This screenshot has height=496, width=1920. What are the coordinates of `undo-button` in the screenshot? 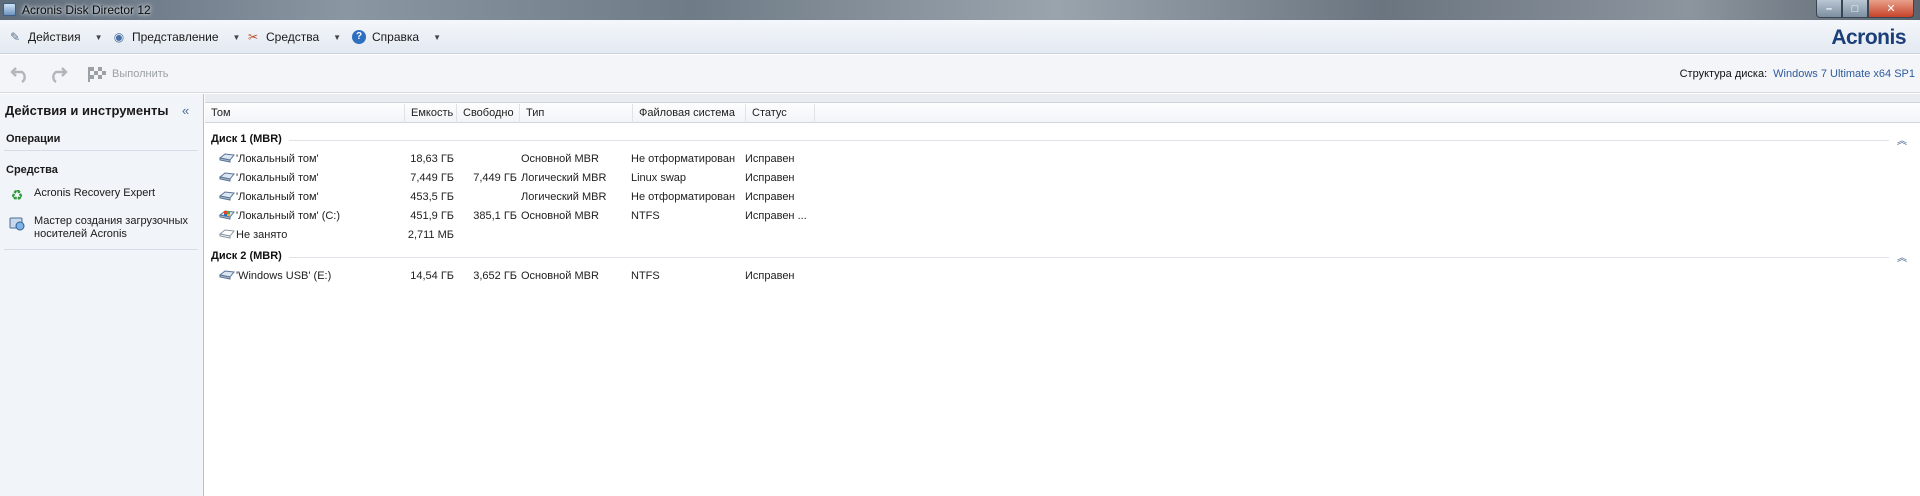 It's located at (21, 74).